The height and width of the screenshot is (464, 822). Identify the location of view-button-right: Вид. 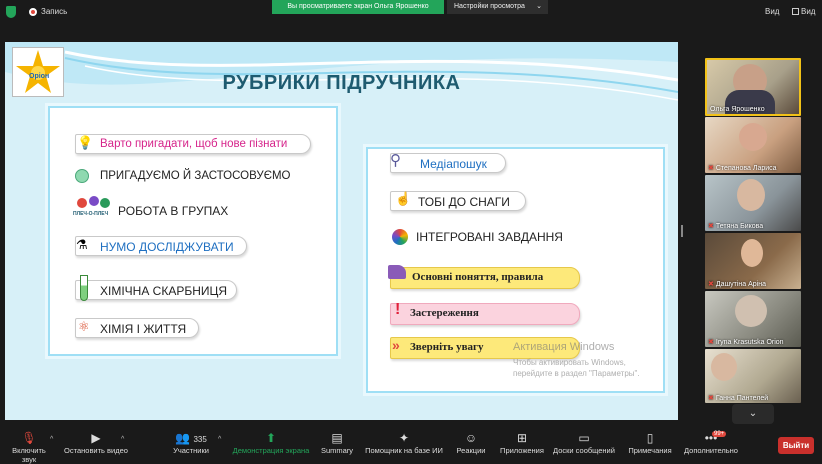
(803, 11).